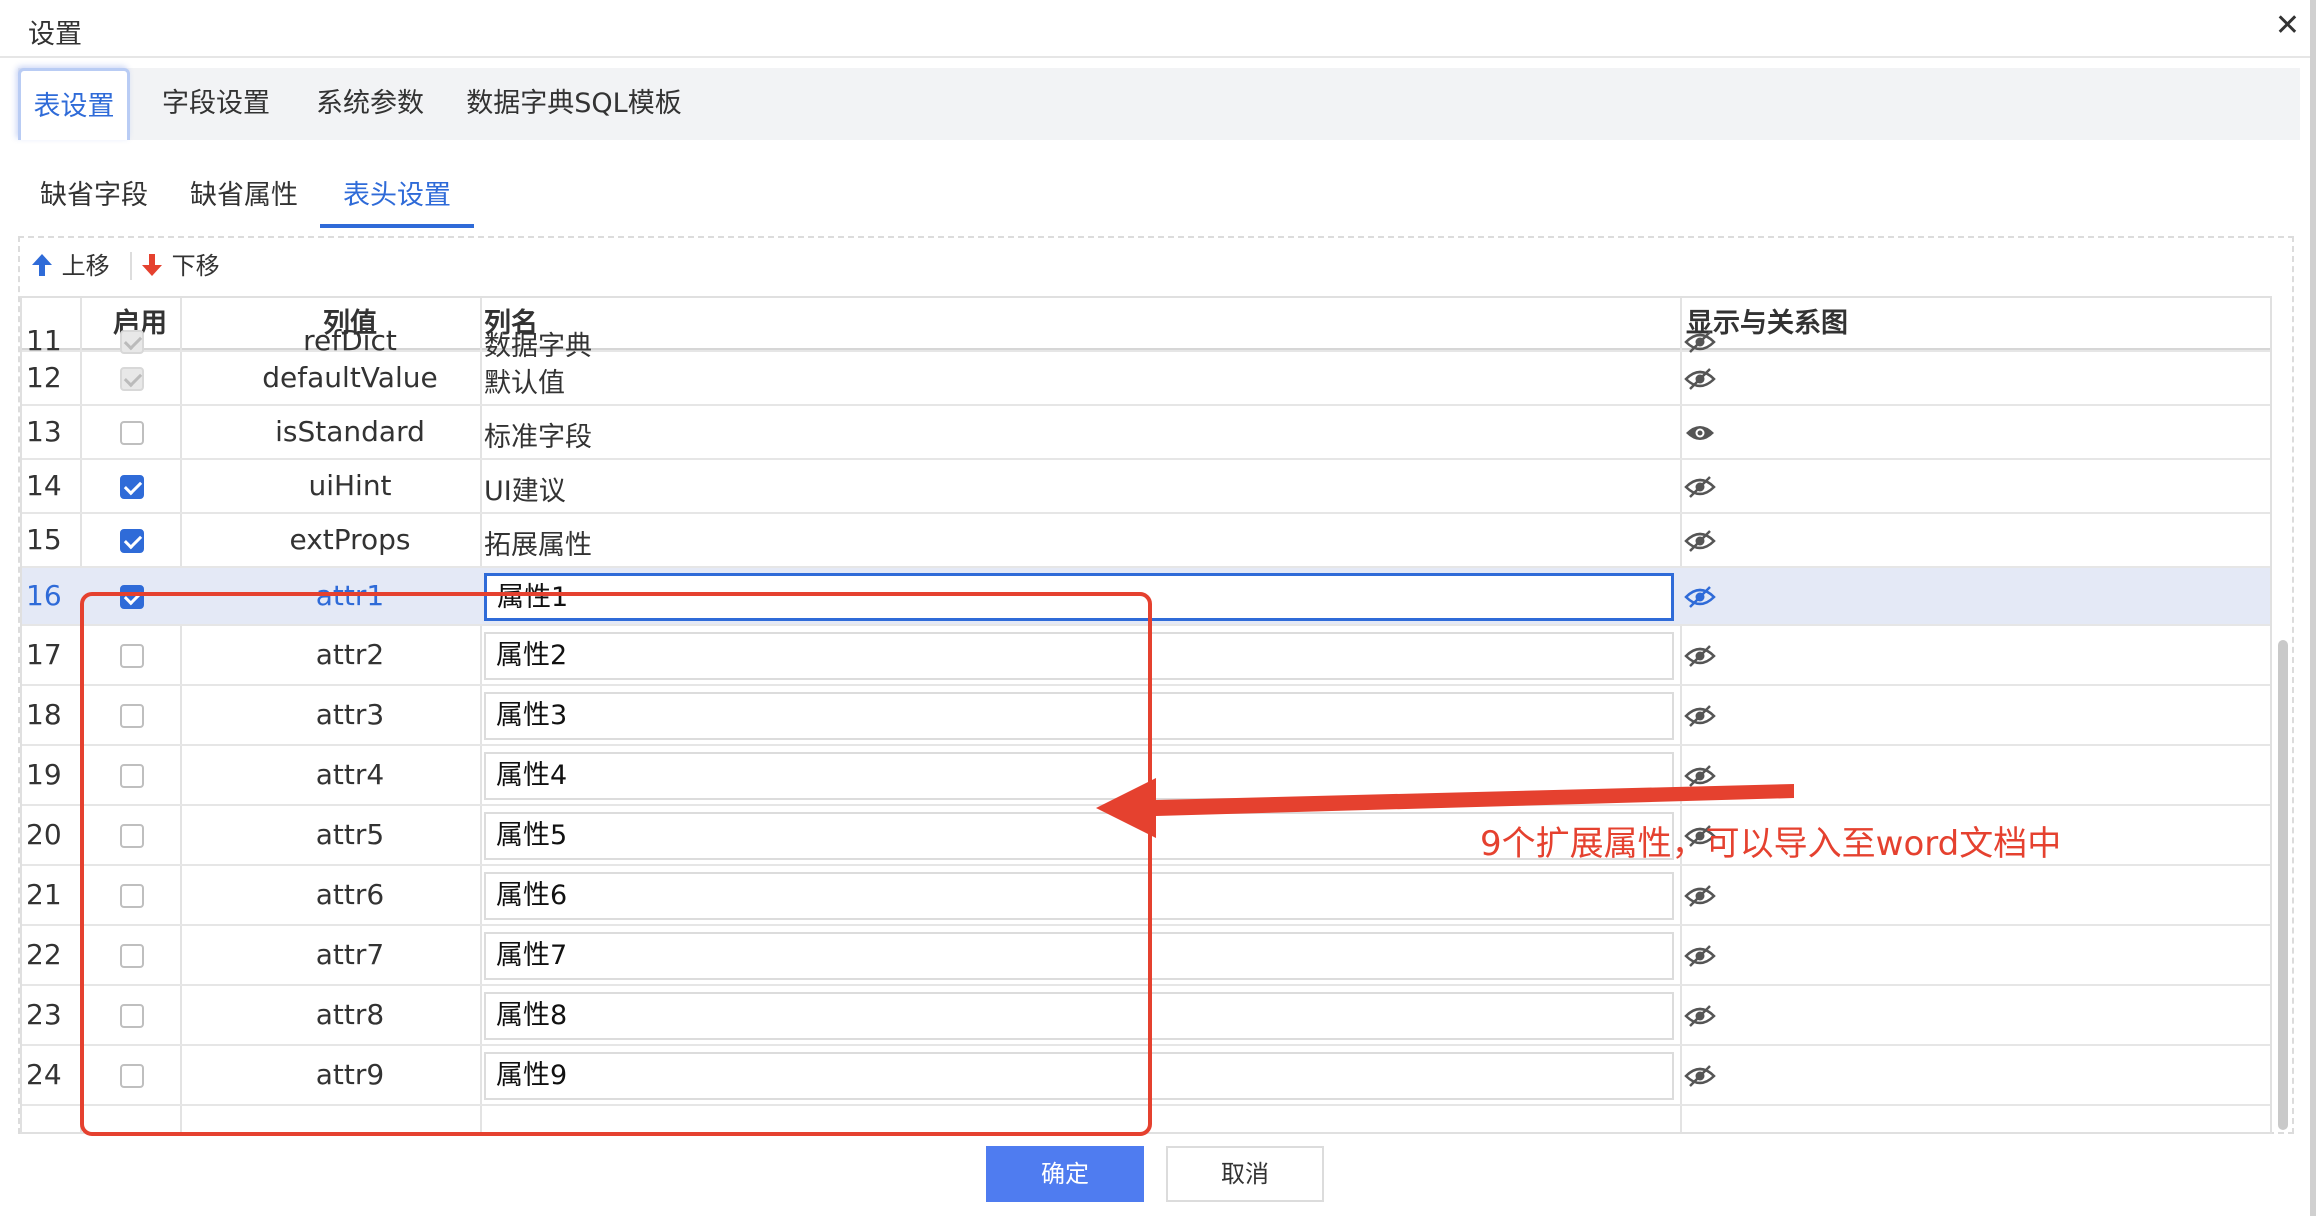 The height and width of the screenshot is (1216, 2316). I want to click on tab-table-settings: 表设置, so click(74, 104).